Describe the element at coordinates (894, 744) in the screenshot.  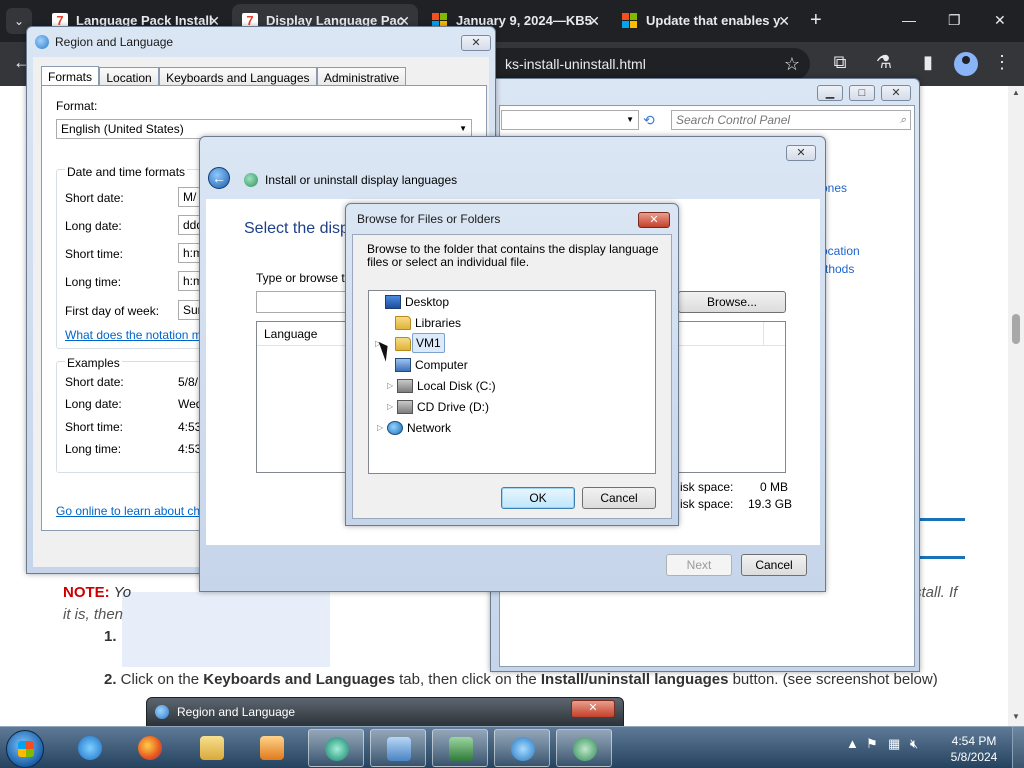
I see `network-icon: ▦` at that location.